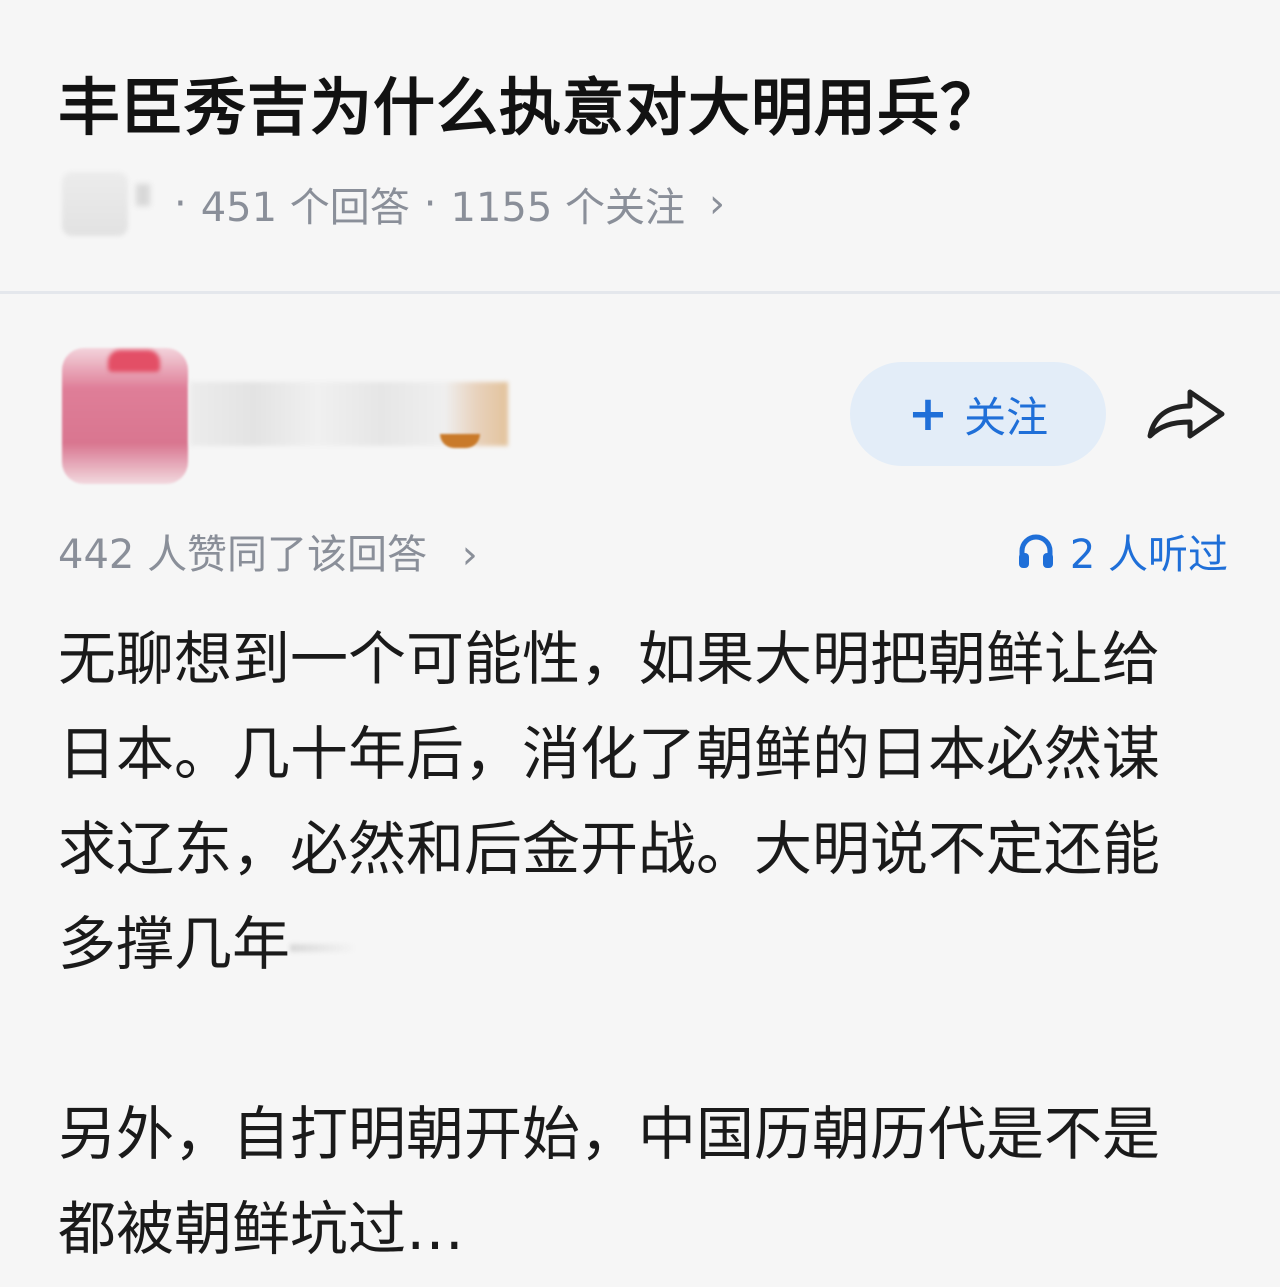 Image resolution: width=1280 pixels, height=1287 pixels. Describe the element at coordinates (323, 947) in the screenshot. I see `truncation-fade` at that location.